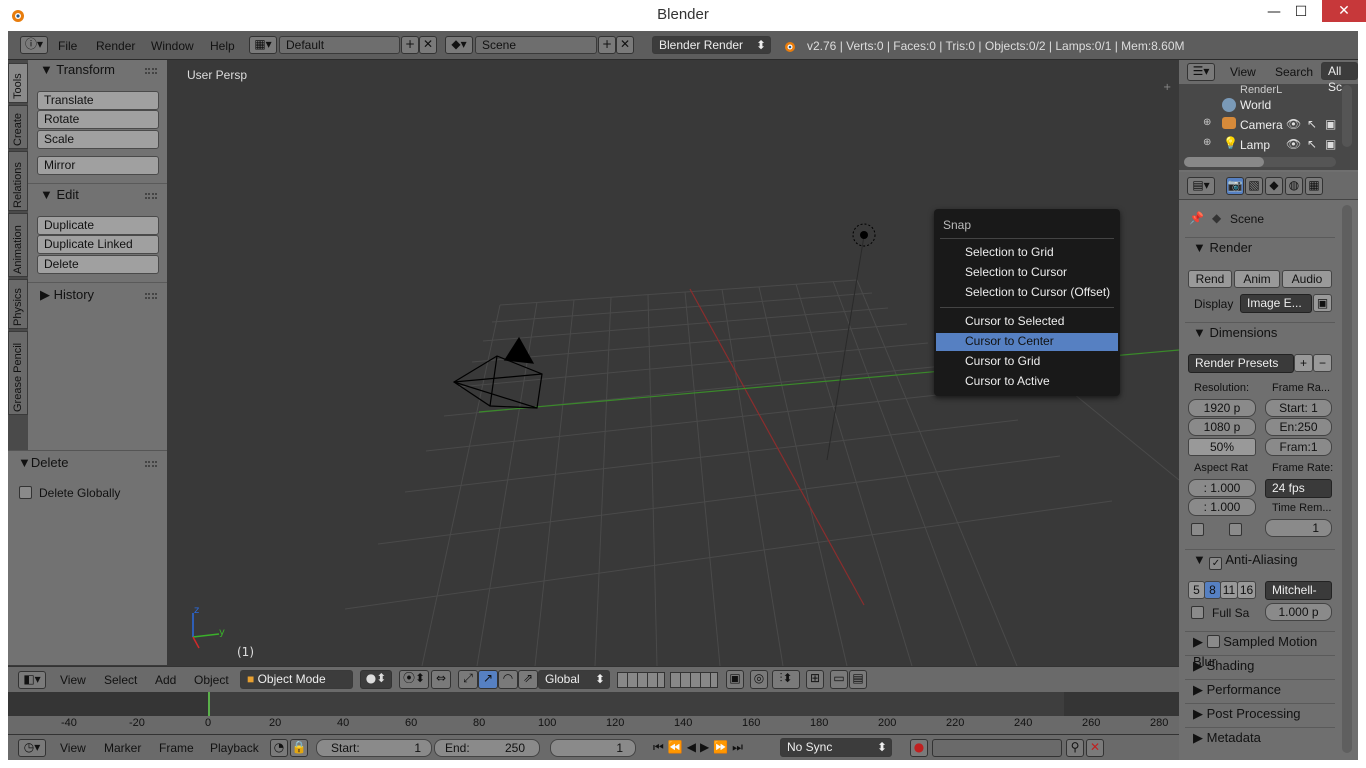 The image size is (1366, 768). I want to click on render-anim-icon: ▤, so click(858, 679).